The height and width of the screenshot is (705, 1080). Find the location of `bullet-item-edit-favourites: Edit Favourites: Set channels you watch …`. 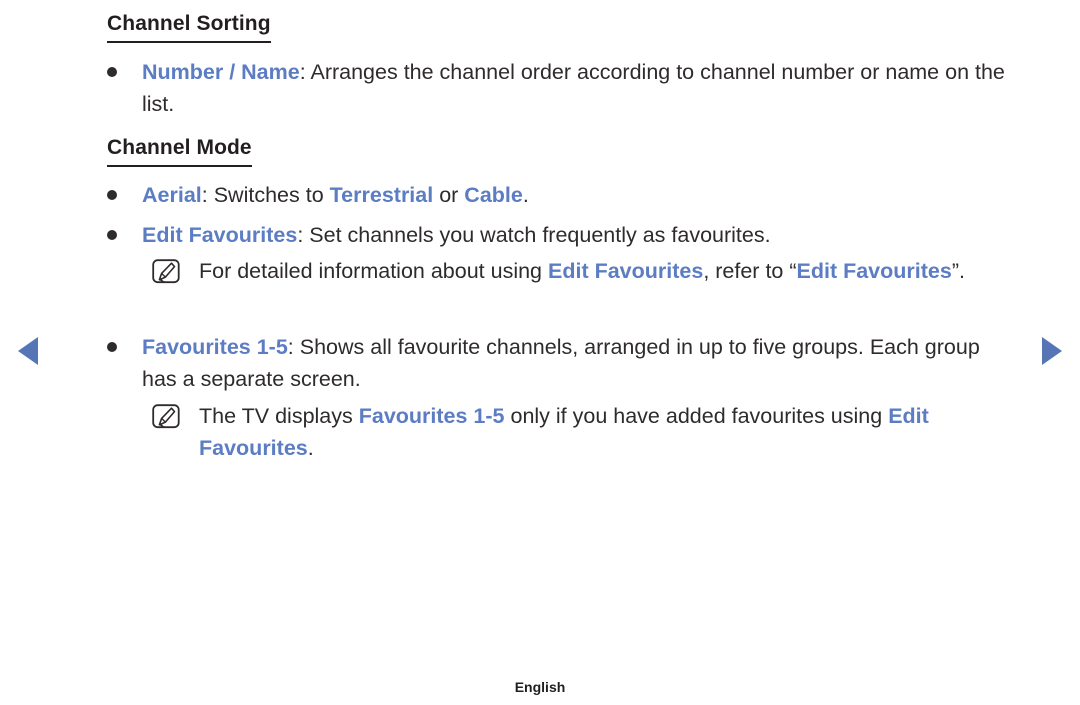

bullet-item-edit-favourites: Edit Favourites: Set channels you watch … is located at coordinates (557, 235).